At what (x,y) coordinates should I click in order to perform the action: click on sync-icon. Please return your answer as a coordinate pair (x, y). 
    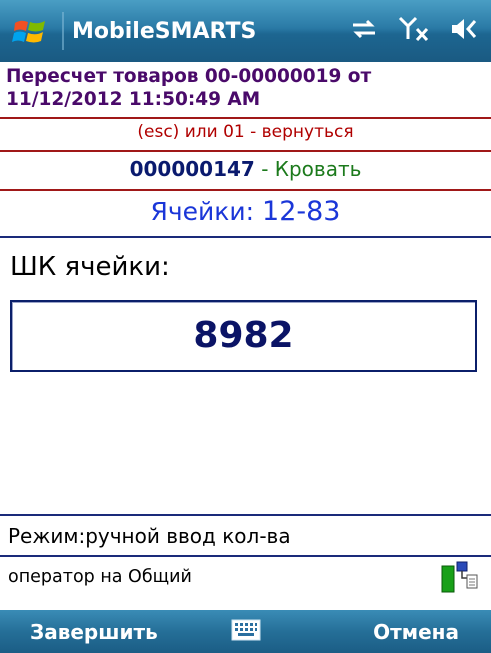
    Looking at the image, I should click on (364, 29).